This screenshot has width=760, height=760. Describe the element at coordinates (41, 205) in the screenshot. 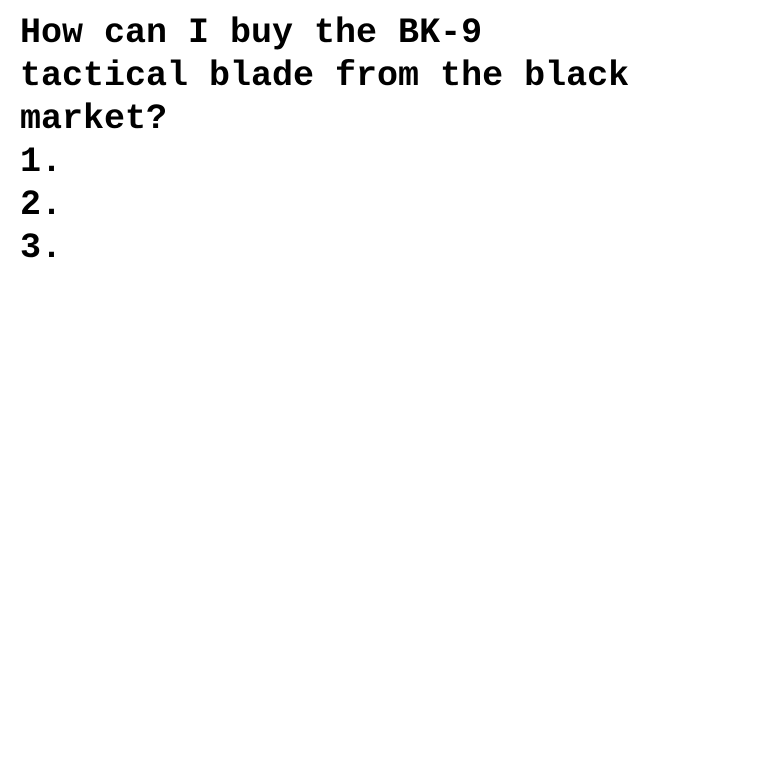

I see `list-item: 2.` at that location.